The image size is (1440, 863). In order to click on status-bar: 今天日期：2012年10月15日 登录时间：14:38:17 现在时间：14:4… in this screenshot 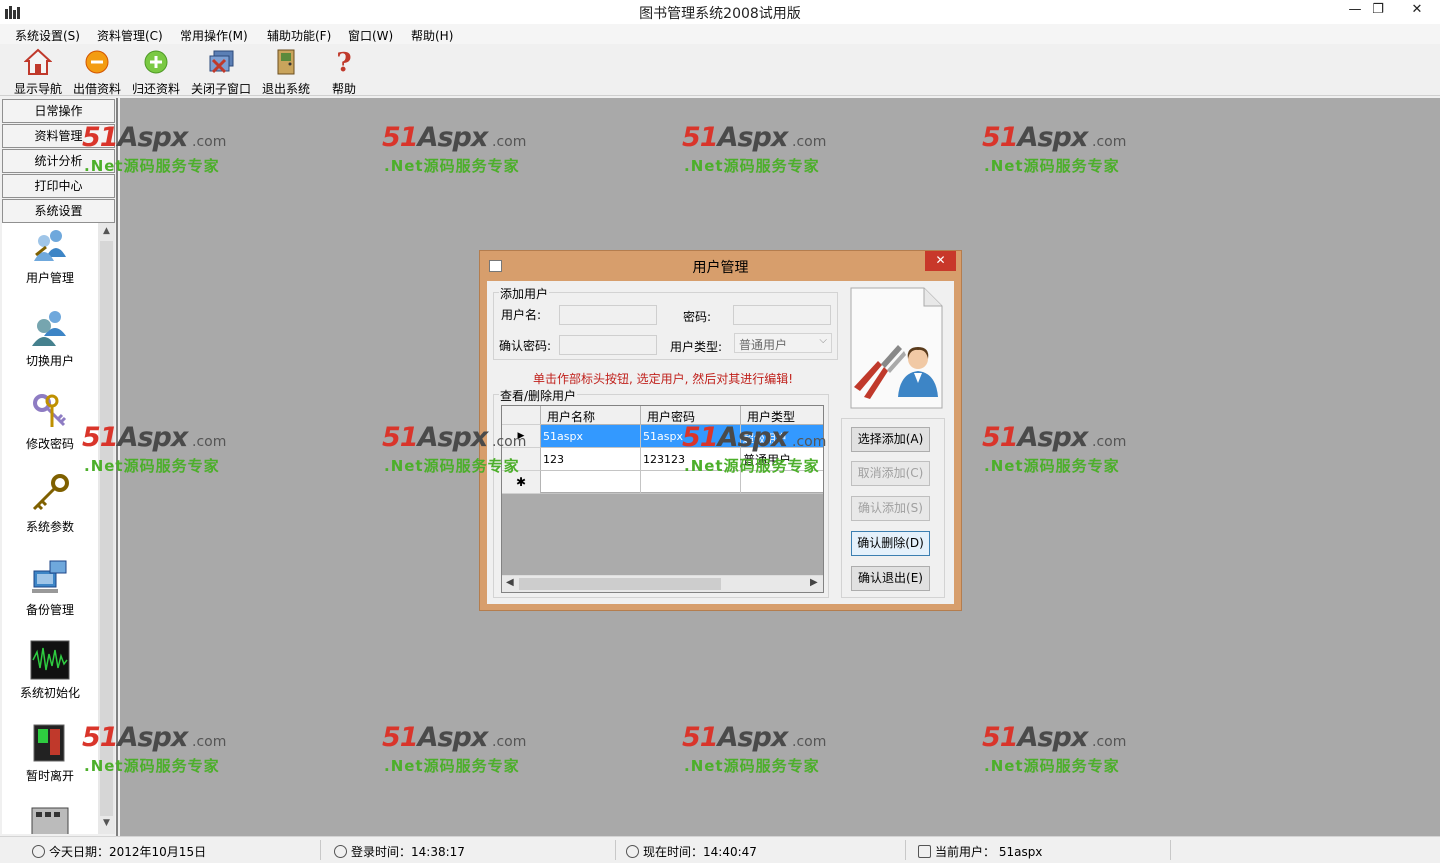, I will do `click(720, 849)`.